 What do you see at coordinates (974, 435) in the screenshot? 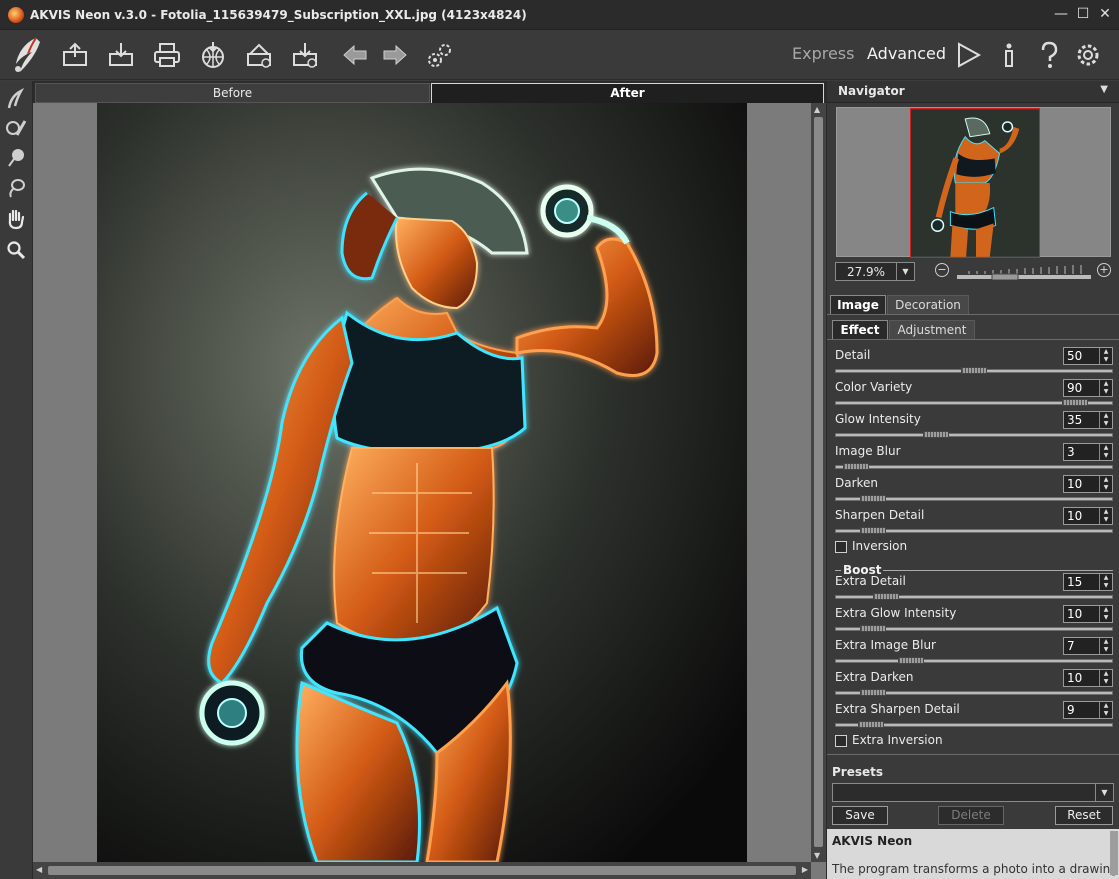
I see `glow-intensity-slider` at bounding box center [974, 435].